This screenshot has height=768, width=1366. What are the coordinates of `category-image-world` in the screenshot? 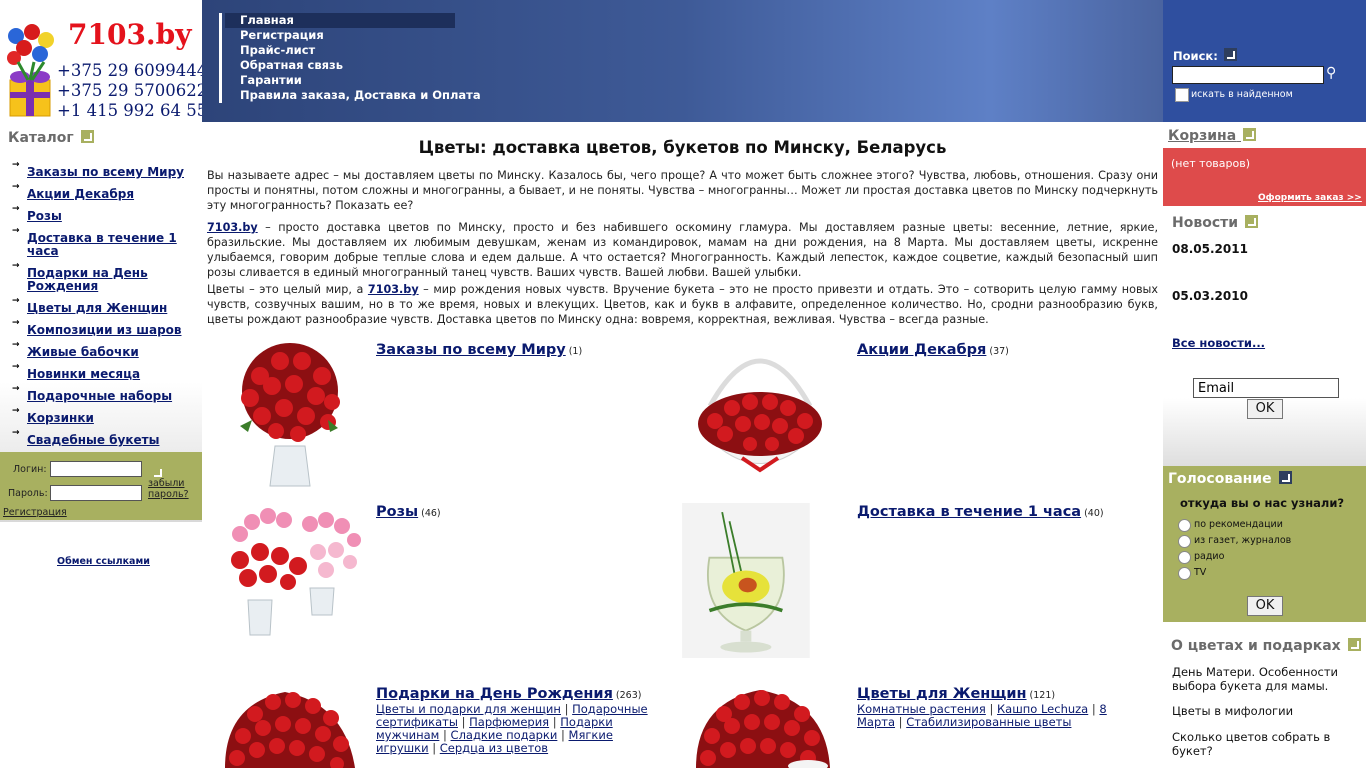 It's located at (290, 413).